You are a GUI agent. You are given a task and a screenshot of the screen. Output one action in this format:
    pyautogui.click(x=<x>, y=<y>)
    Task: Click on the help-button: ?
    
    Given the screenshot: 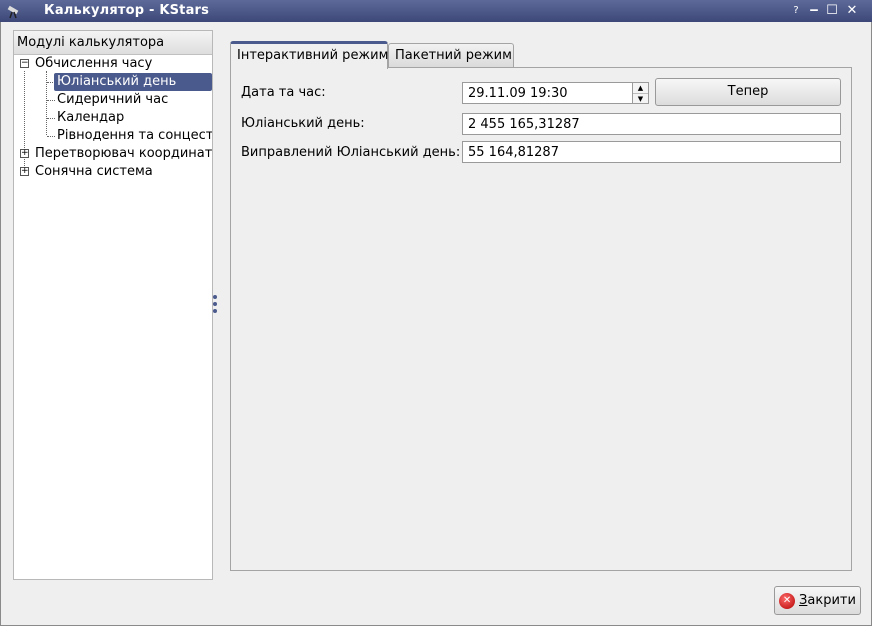 What is the action you would take?
    pyautogui.click(x=796, y=11)
    